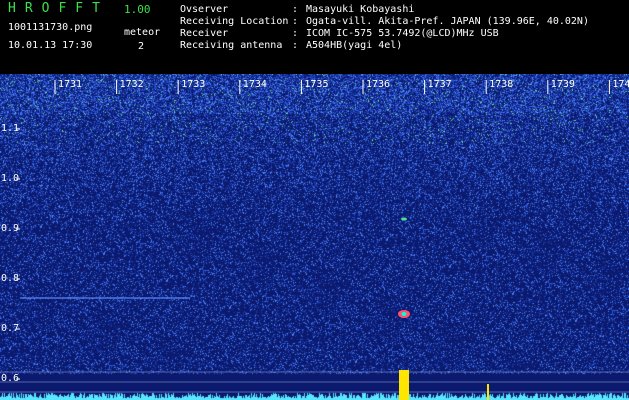  Describe the element at coordinates (234, 21) in the screenshot. I see `location-key: Receiving Location` at that location.